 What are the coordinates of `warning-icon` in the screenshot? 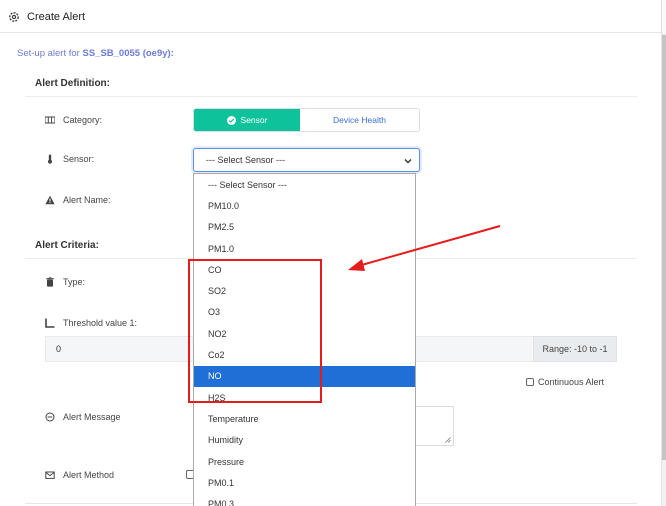 It's located at (50, 200).